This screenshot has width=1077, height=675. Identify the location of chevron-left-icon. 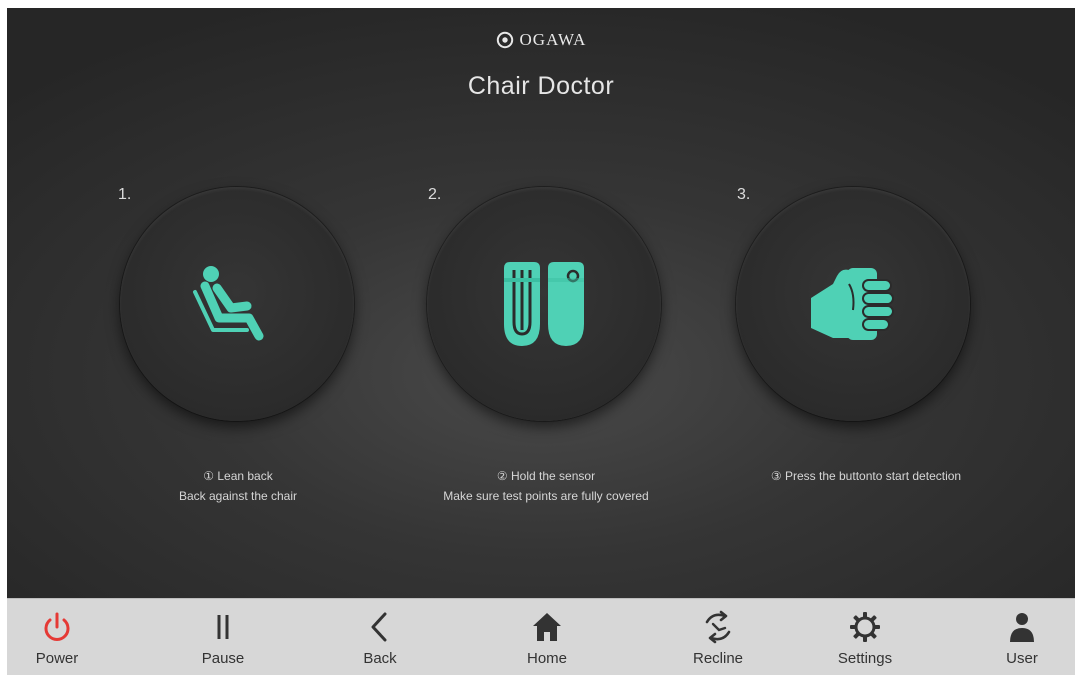
(379, 627).